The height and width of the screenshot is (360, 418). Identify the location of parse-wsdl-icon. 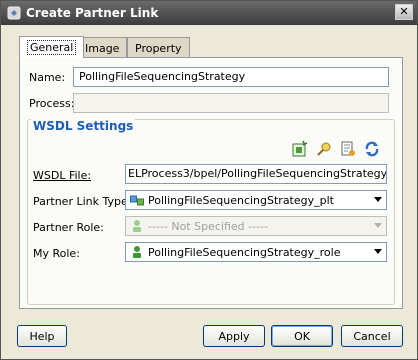
(348, 149).